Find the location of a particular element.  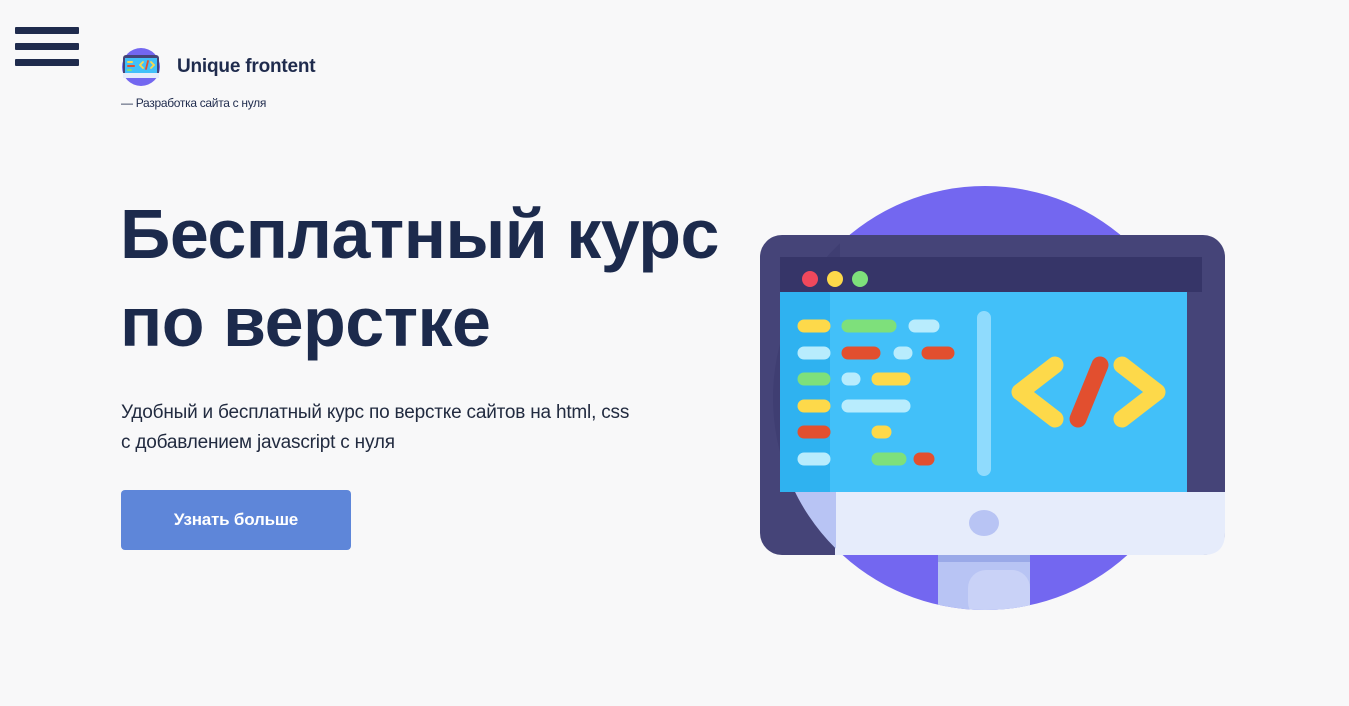

hamburger-menu-icon is located at coordinates (47, 49).